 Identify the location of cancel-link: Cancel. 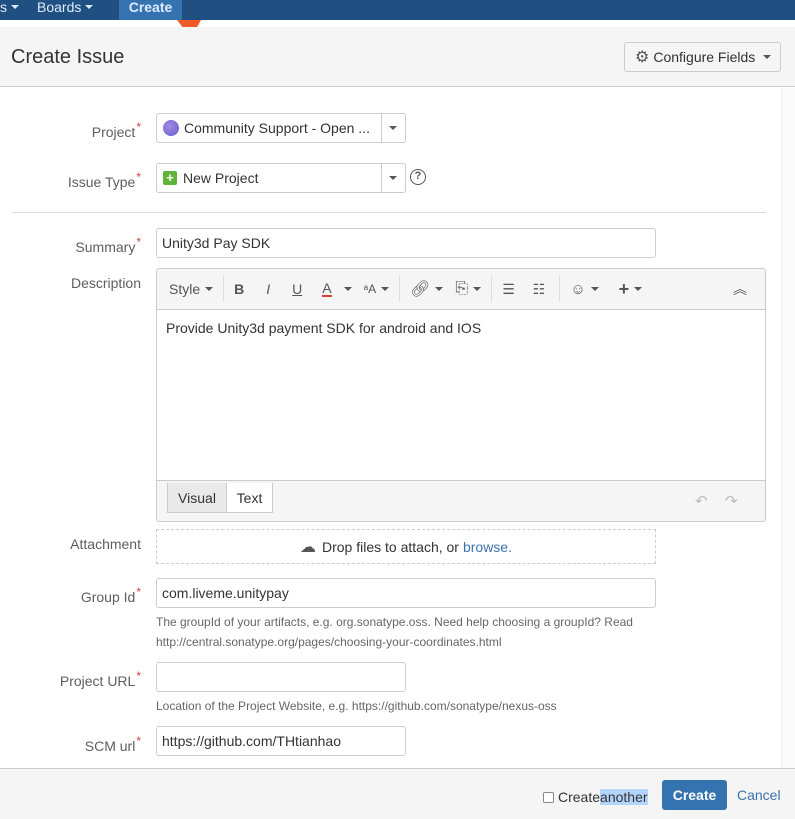
(759, 795).